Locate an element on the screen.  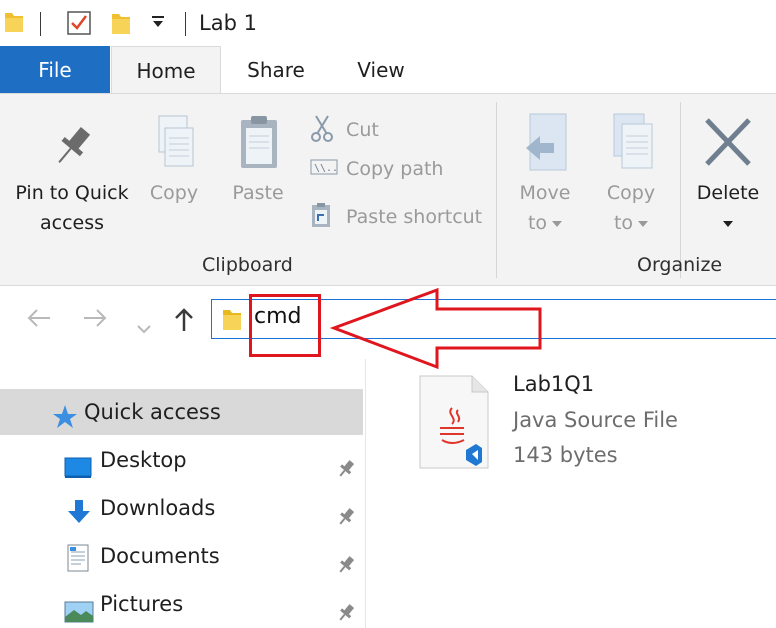
copy-to-button: Copy to is located at coordinates (631, 175).